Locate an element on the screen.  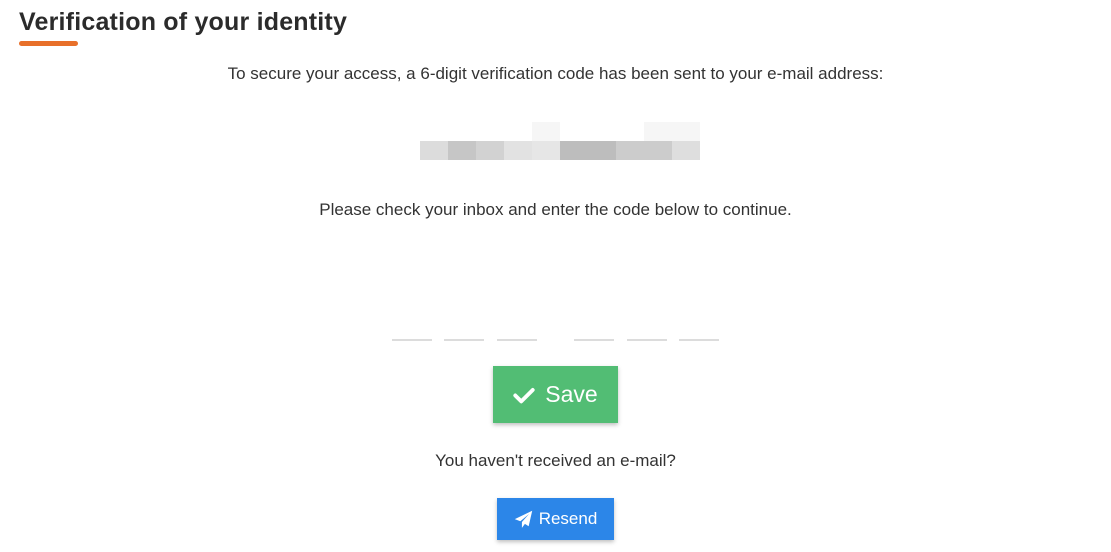
save-button: Save is located at coordinates (555, 394).